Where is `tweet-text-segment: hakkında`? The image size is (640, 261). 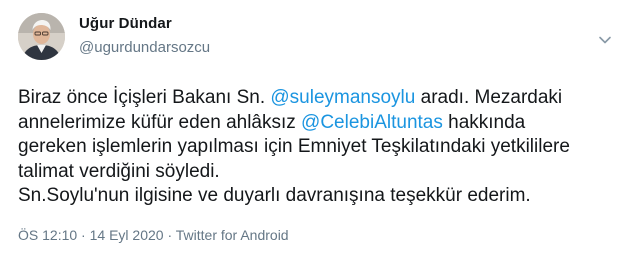
tweet-text-segment: hakkında is located at coordinates (484, 122).